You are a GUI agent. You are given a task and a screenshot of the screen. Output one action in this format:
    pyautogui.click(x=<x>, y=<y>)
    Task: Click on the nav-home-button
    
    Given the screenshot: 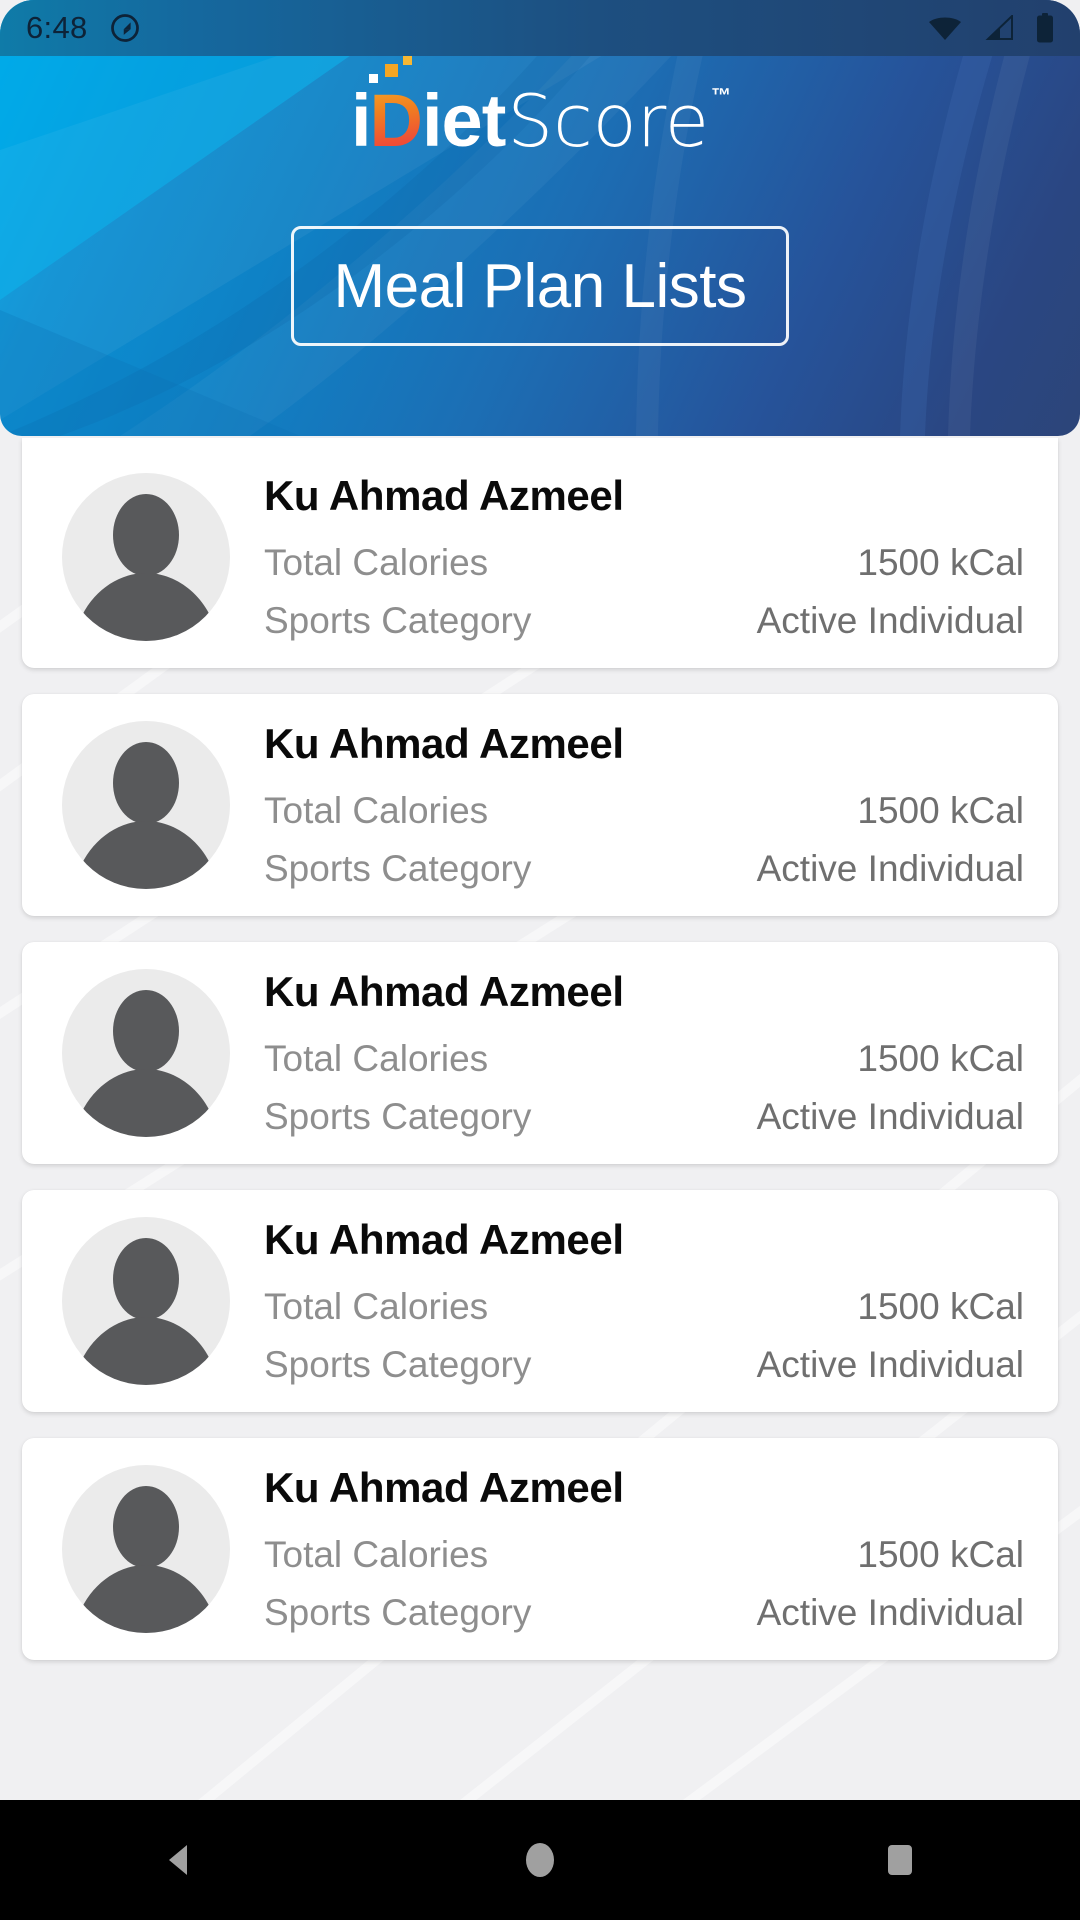 What is the action you would take?
    pyautogui.click(x=540, y=1860)
    